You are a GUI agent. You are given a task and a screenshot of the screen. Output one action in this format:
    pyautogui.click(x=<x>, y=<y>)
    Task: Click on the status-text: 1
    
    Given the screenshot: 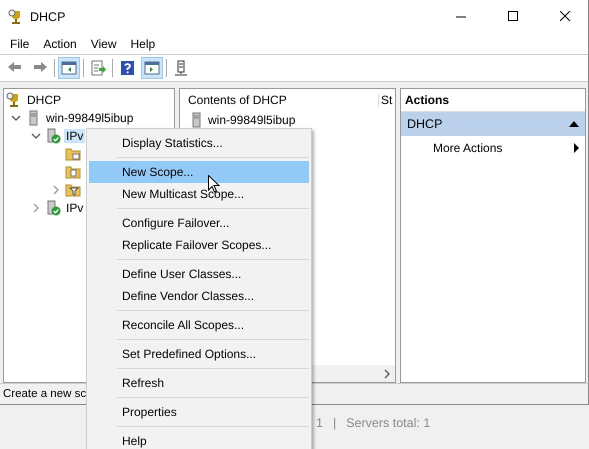 What is the action you would take?
    pyautogui.click(x=319, y=423)
    